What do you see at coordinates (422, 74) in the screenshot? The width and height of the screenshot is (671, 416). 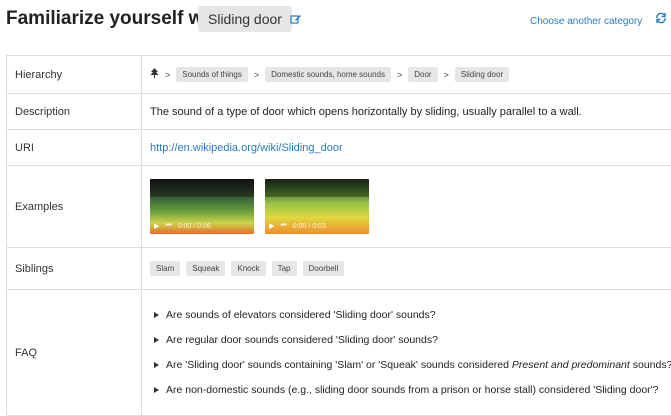 I see `breadcrumb-item: Door` at bounding box center [422, 74].